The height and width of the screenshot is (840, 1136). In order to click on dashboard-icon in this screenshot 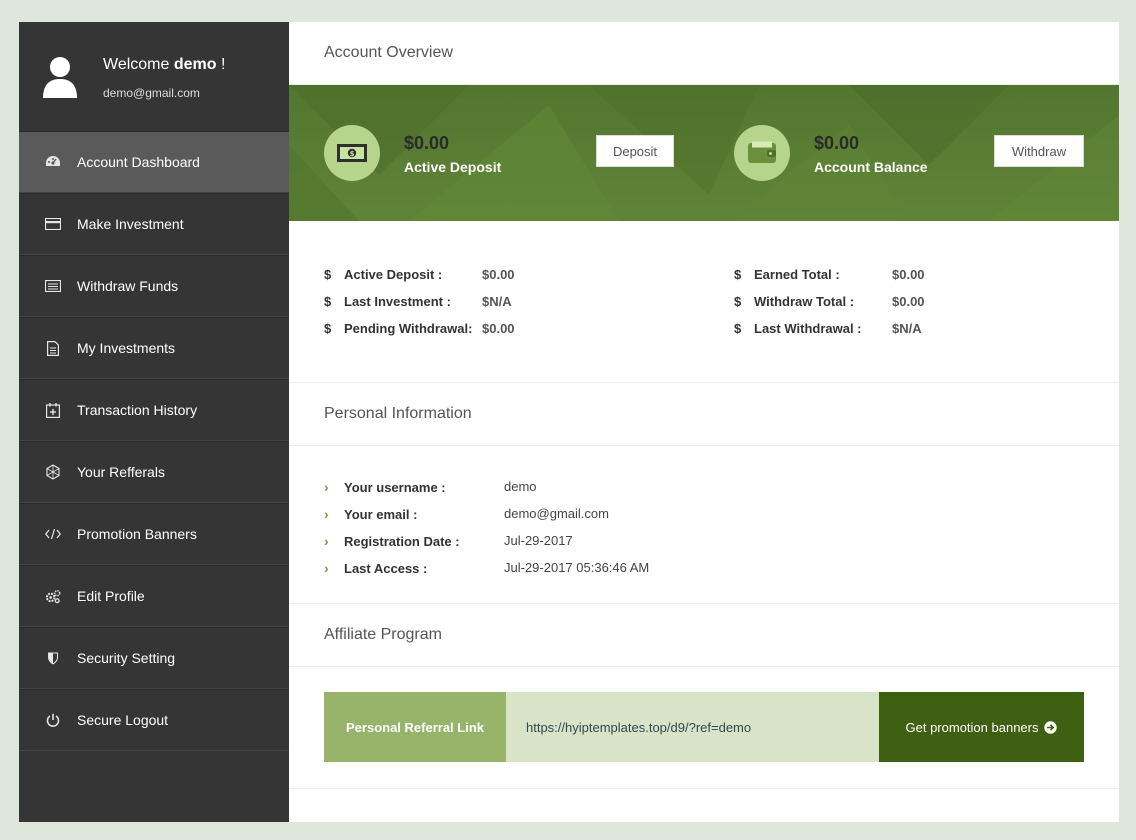, I will do `click(53, 162)`.